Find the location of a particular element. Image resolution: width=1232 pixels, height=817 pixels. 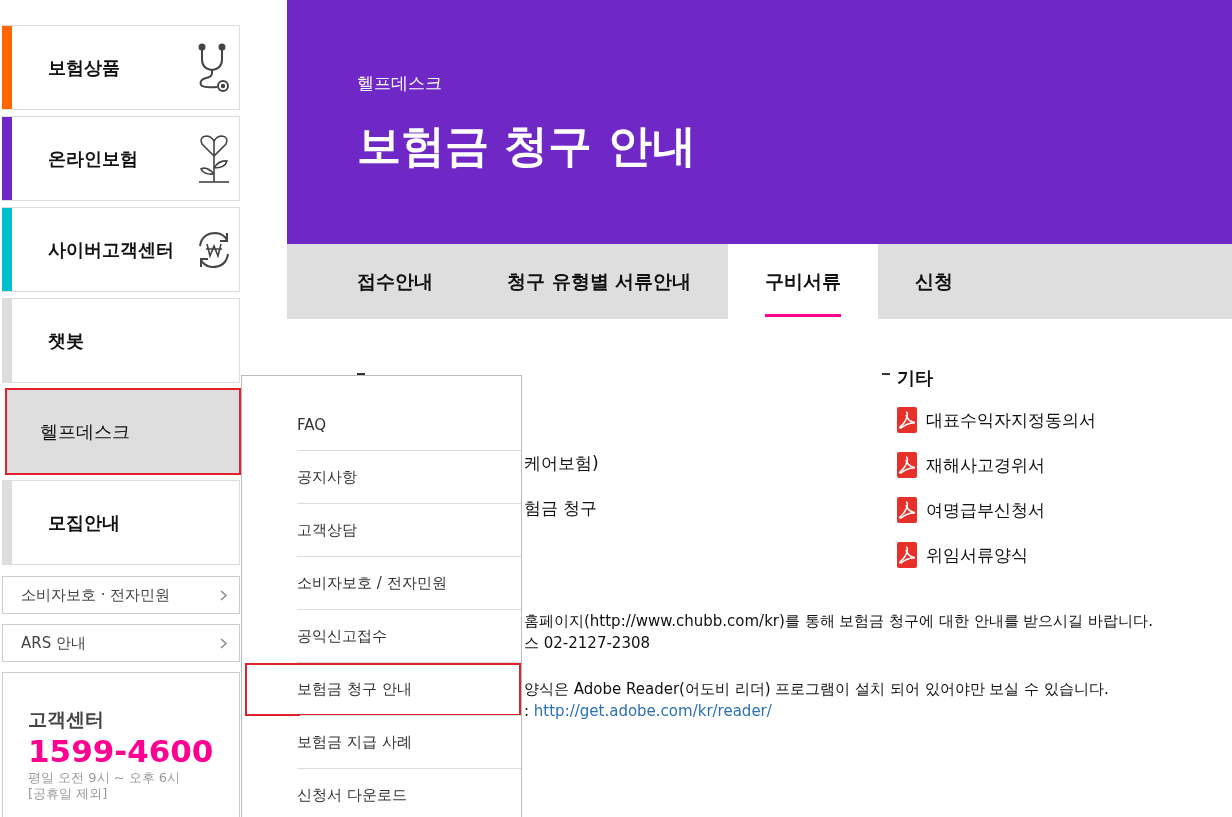

stethoscope-icon is located at coordinates (214, 67).